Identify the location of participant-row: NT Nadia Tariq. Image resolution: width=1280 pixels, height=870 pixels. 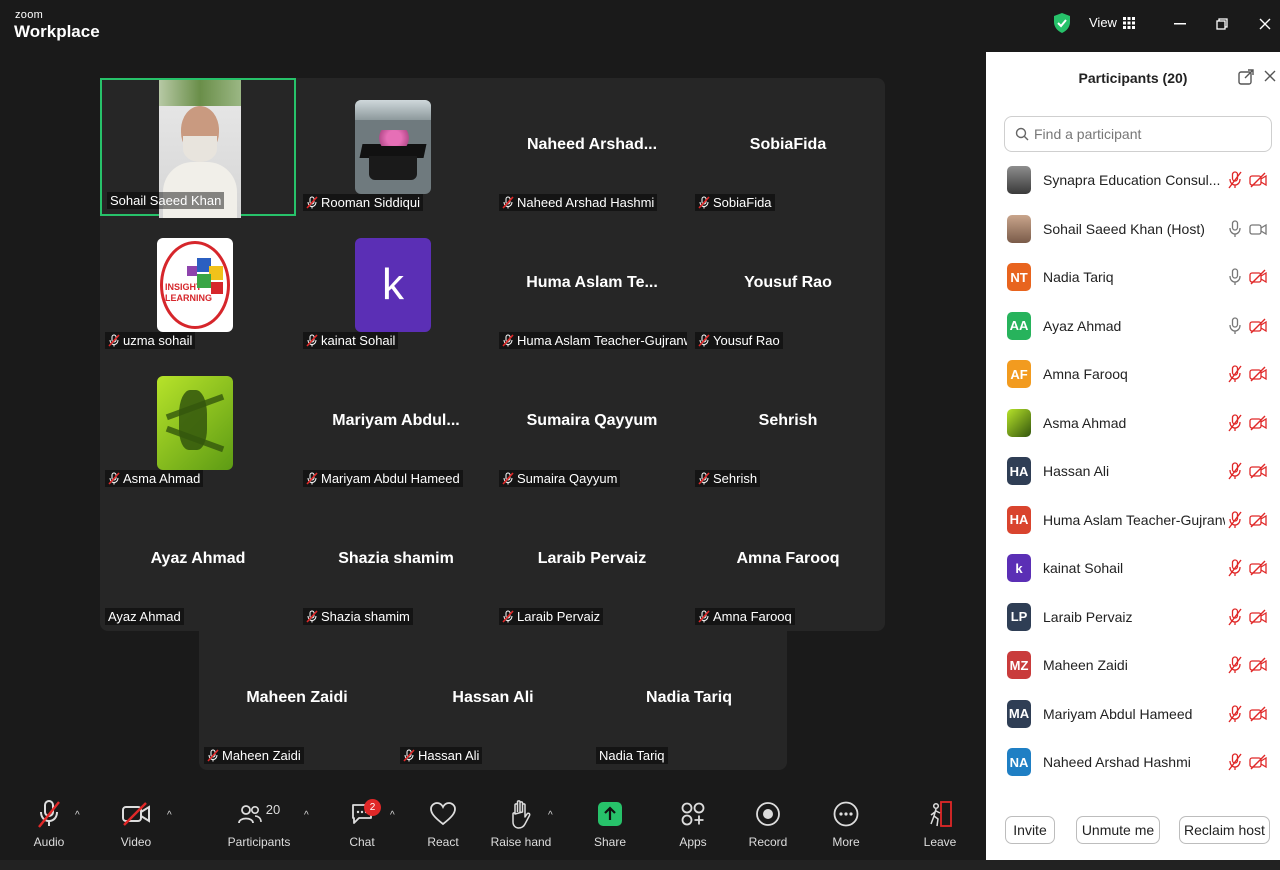
(1133, 277).